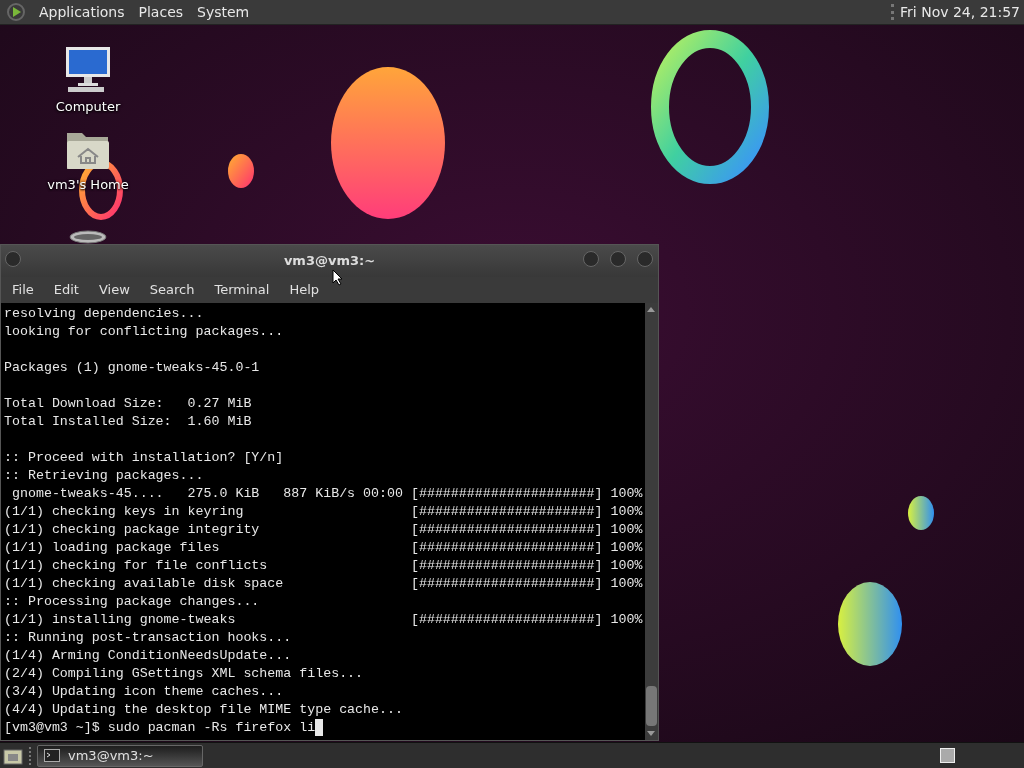 This screenshot has height=768, width=1024. Describe the element at coordinates (651, 733) in the screenshot. I see `scroll-down-icon` at that location.